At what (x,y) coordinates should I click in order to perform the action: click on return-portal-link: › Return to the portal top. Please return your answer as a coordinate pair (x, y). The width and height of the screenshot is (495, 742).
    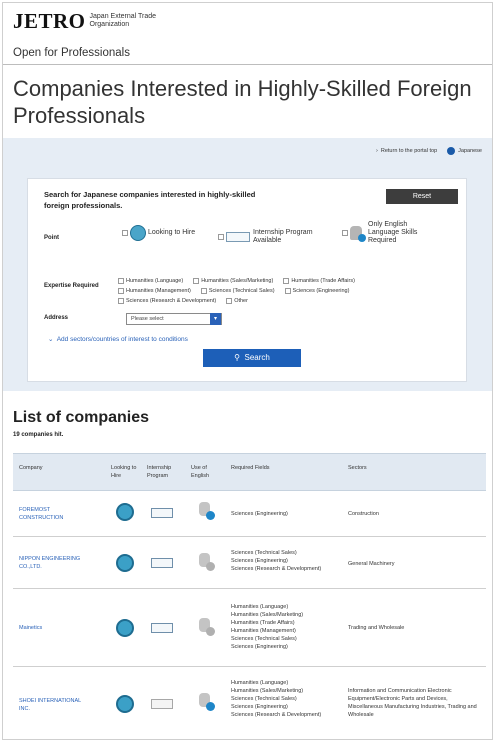
    Looking at the image, I should click on (406, 151).